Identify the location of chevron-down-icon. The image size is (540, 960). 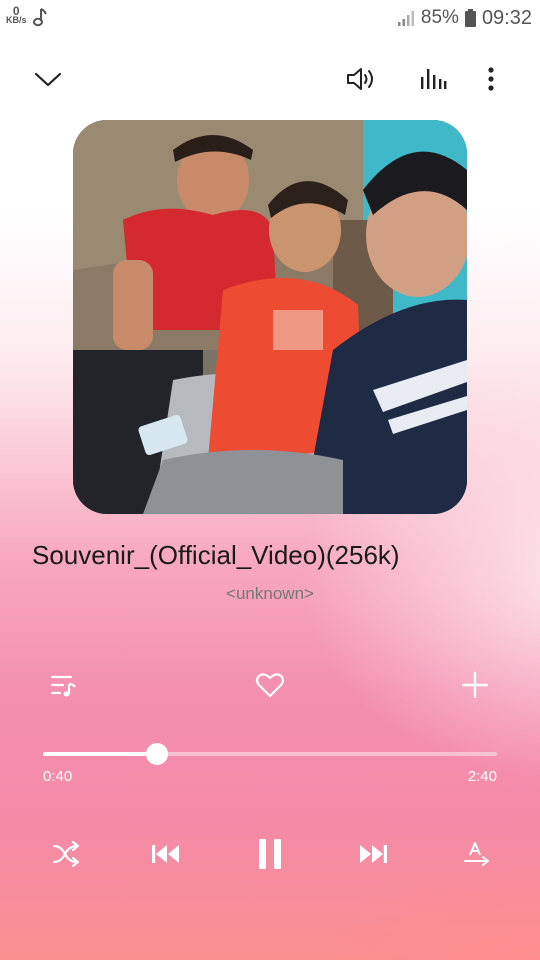
(48, 79).